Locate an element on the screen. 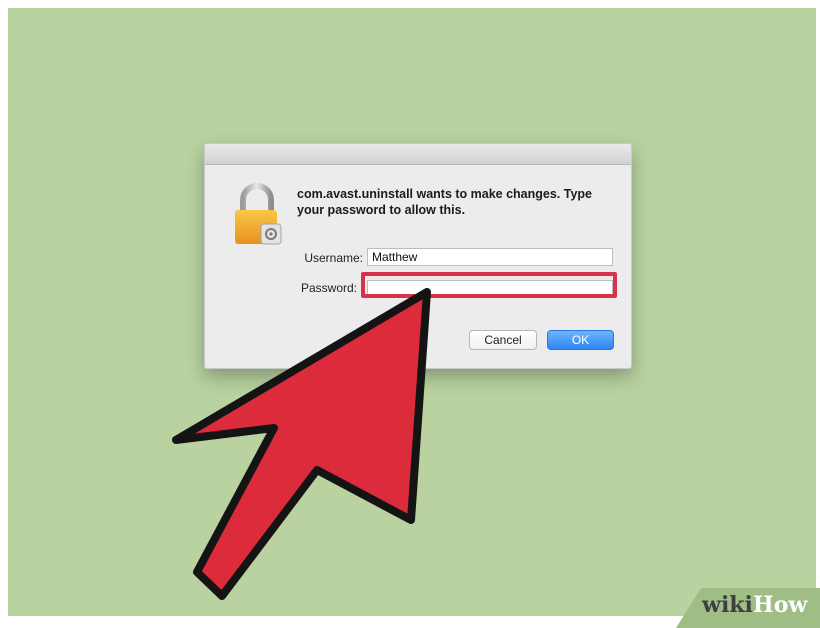  watermark-how: How is located at coordinates (780, 605).